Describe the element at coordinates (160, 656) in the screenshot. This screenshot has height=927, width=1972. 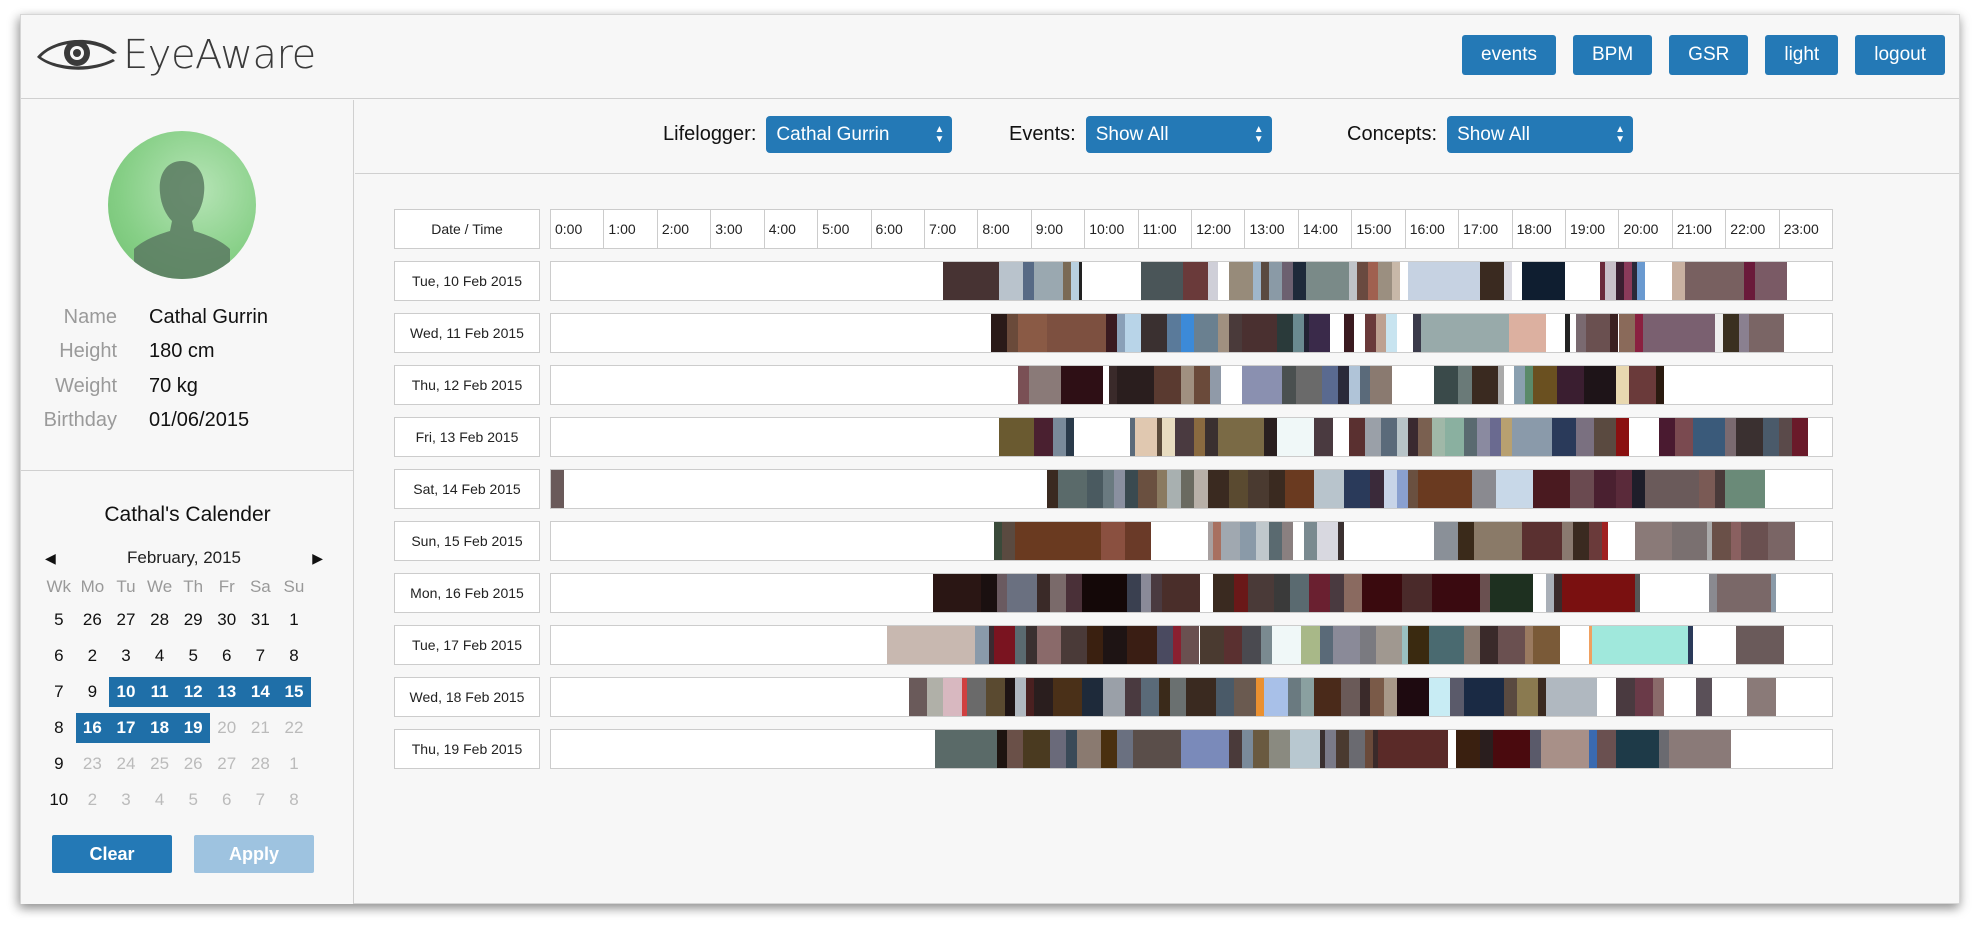
I see `calendar-day: 4` at that location.